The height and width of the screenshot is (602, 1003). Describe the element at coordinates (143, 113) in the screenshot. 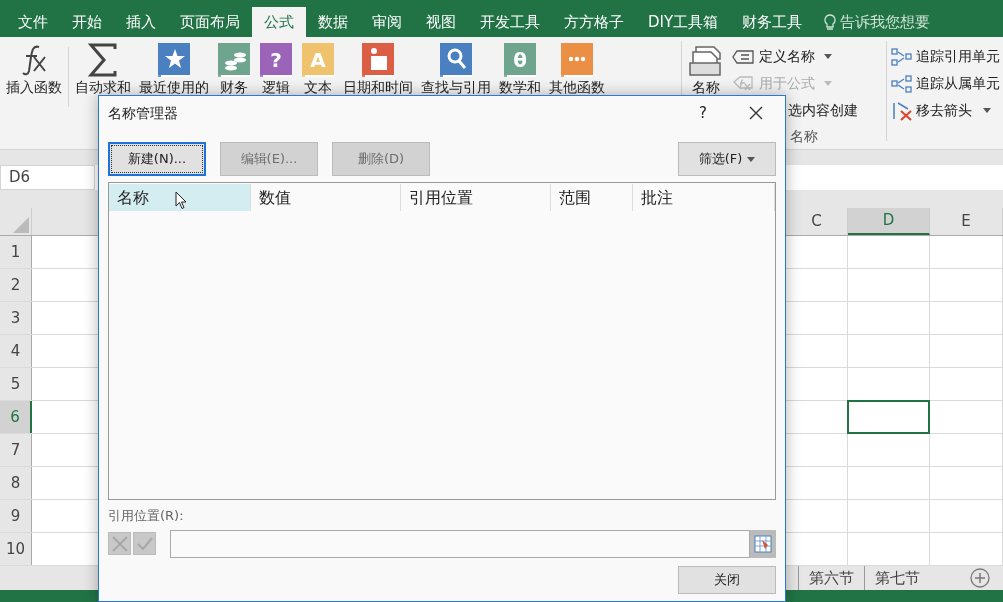

I see `dialog-title: 名称管理器` at that location.